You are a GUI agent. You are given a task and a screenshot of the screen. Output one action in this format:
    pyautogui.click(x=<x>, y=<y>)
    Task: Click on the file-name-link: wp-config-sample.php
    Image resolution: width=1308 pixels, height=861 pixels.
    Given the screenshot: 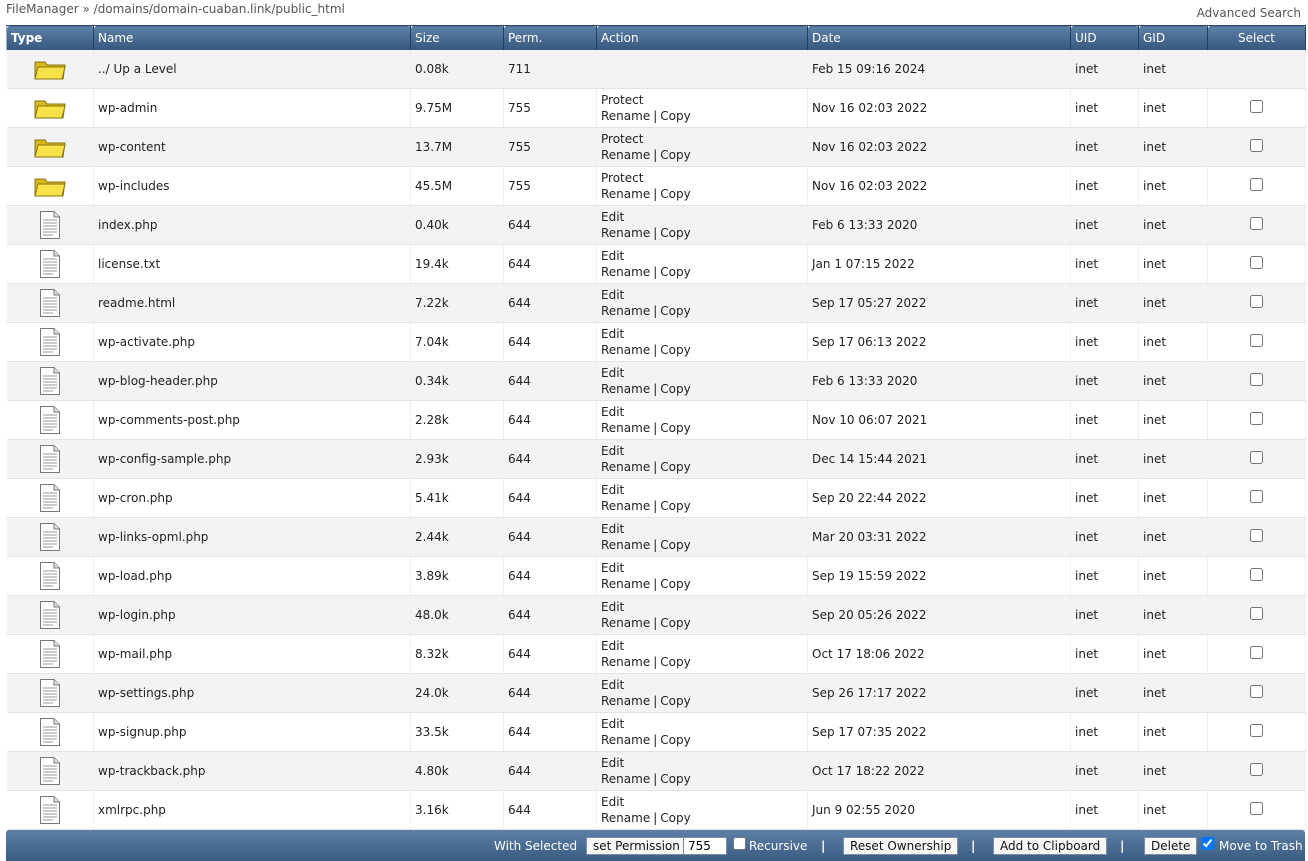 What is the action you would take?
    pyautogui.click(x=164, y=459)
    